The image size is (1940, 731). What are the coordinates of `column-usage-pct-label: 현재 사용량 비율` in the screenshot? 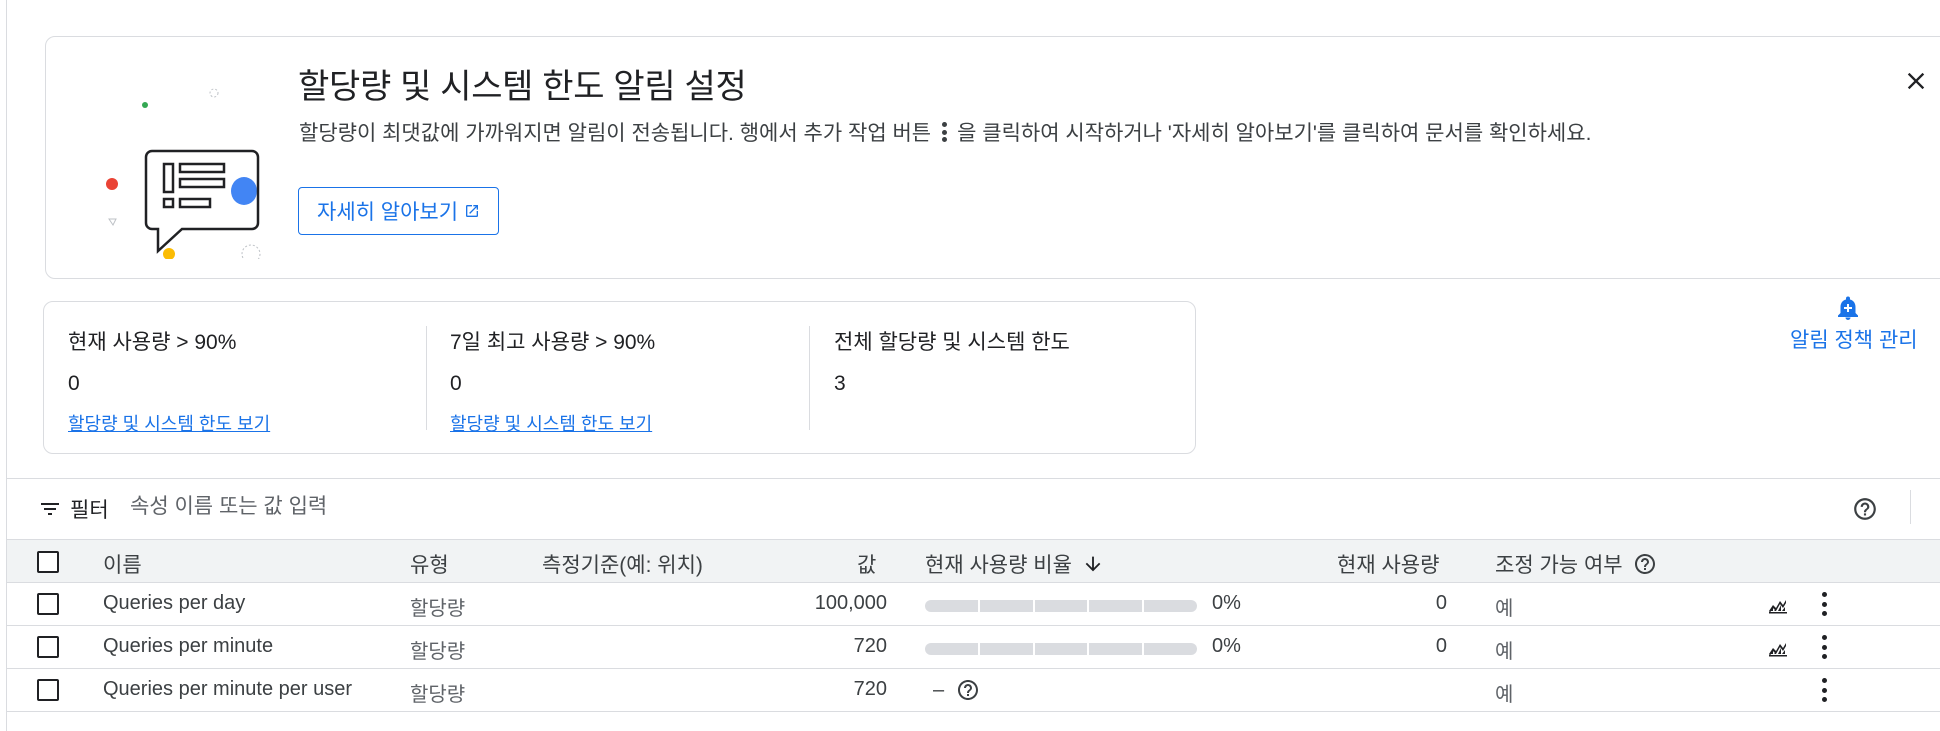 It's located at (998, 565).